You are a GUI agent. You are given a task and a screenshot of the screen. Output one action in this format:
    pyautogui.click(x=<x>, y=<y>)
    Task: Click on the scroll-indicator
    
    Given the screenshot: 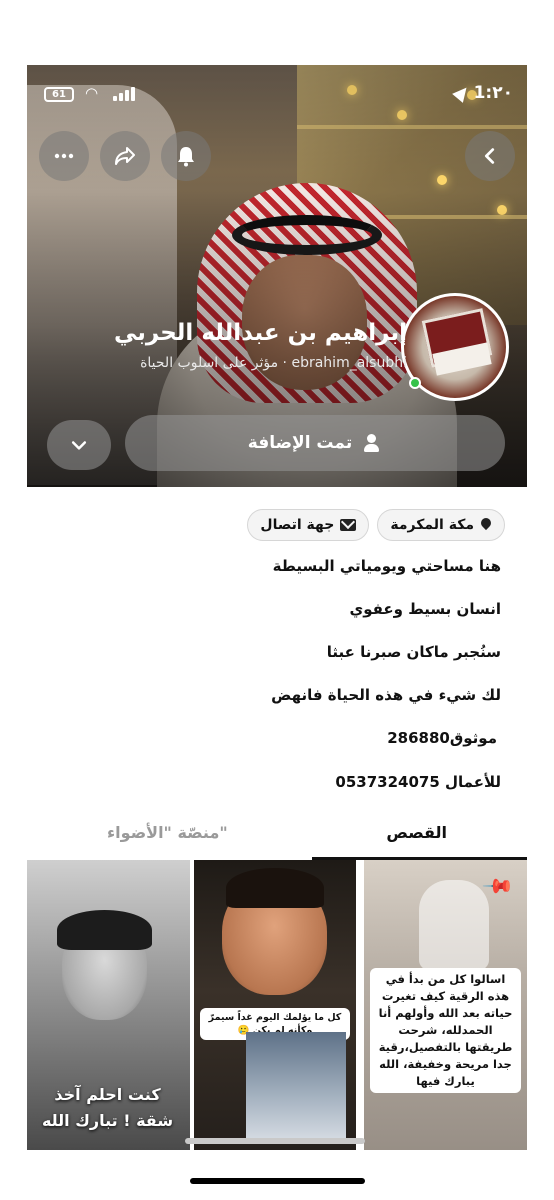 What is the action you would take?
    pyautogui.click(x=275, y=1141)
    